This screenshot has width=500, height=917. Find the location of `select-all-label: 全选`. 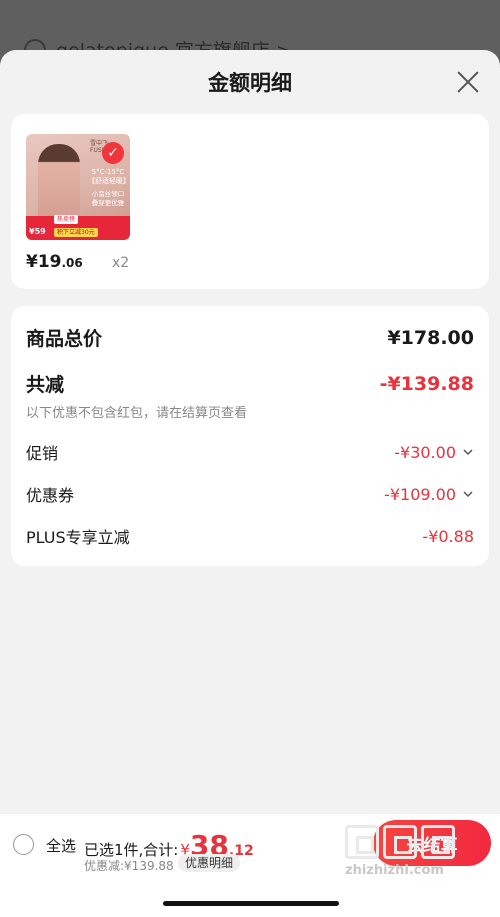

select-all-label: 全选 is located at coordinates (61, 845).